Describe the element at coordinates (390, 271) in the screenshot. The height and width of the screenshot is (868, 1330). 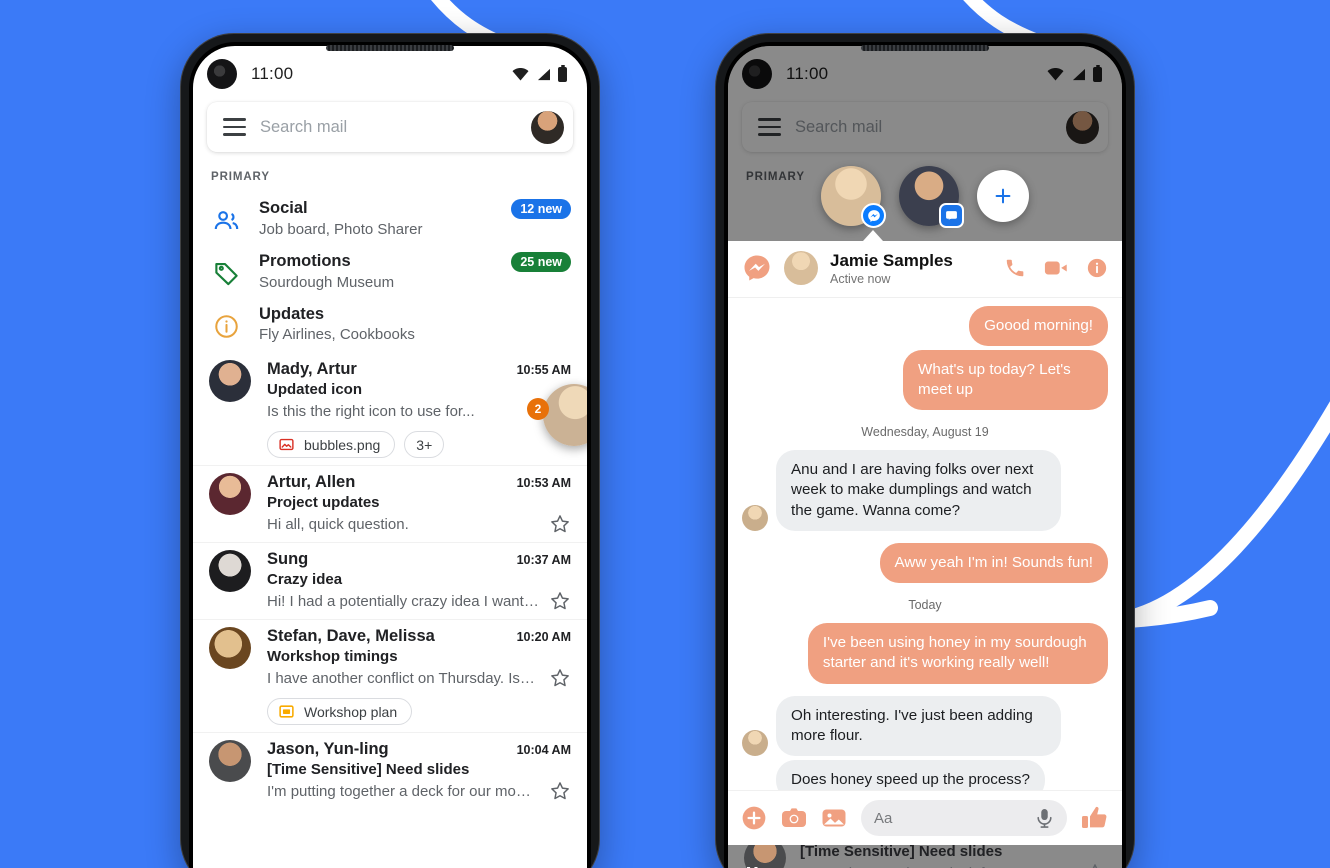
I see `category-row-promotions: Promotions 25 new Sourdough Museum` at that location.